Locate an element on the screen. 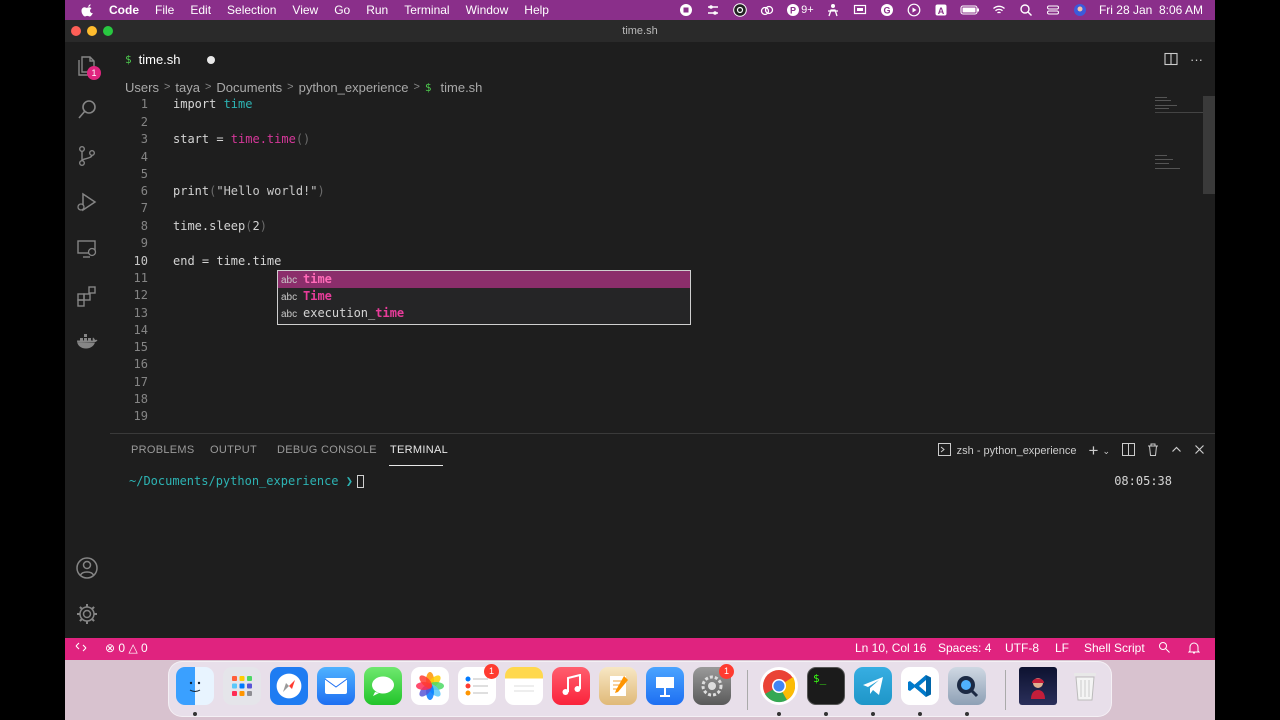 This screenshot has height=720, width=1280. user-avatar-icon is located at coordinates (1080, 10).